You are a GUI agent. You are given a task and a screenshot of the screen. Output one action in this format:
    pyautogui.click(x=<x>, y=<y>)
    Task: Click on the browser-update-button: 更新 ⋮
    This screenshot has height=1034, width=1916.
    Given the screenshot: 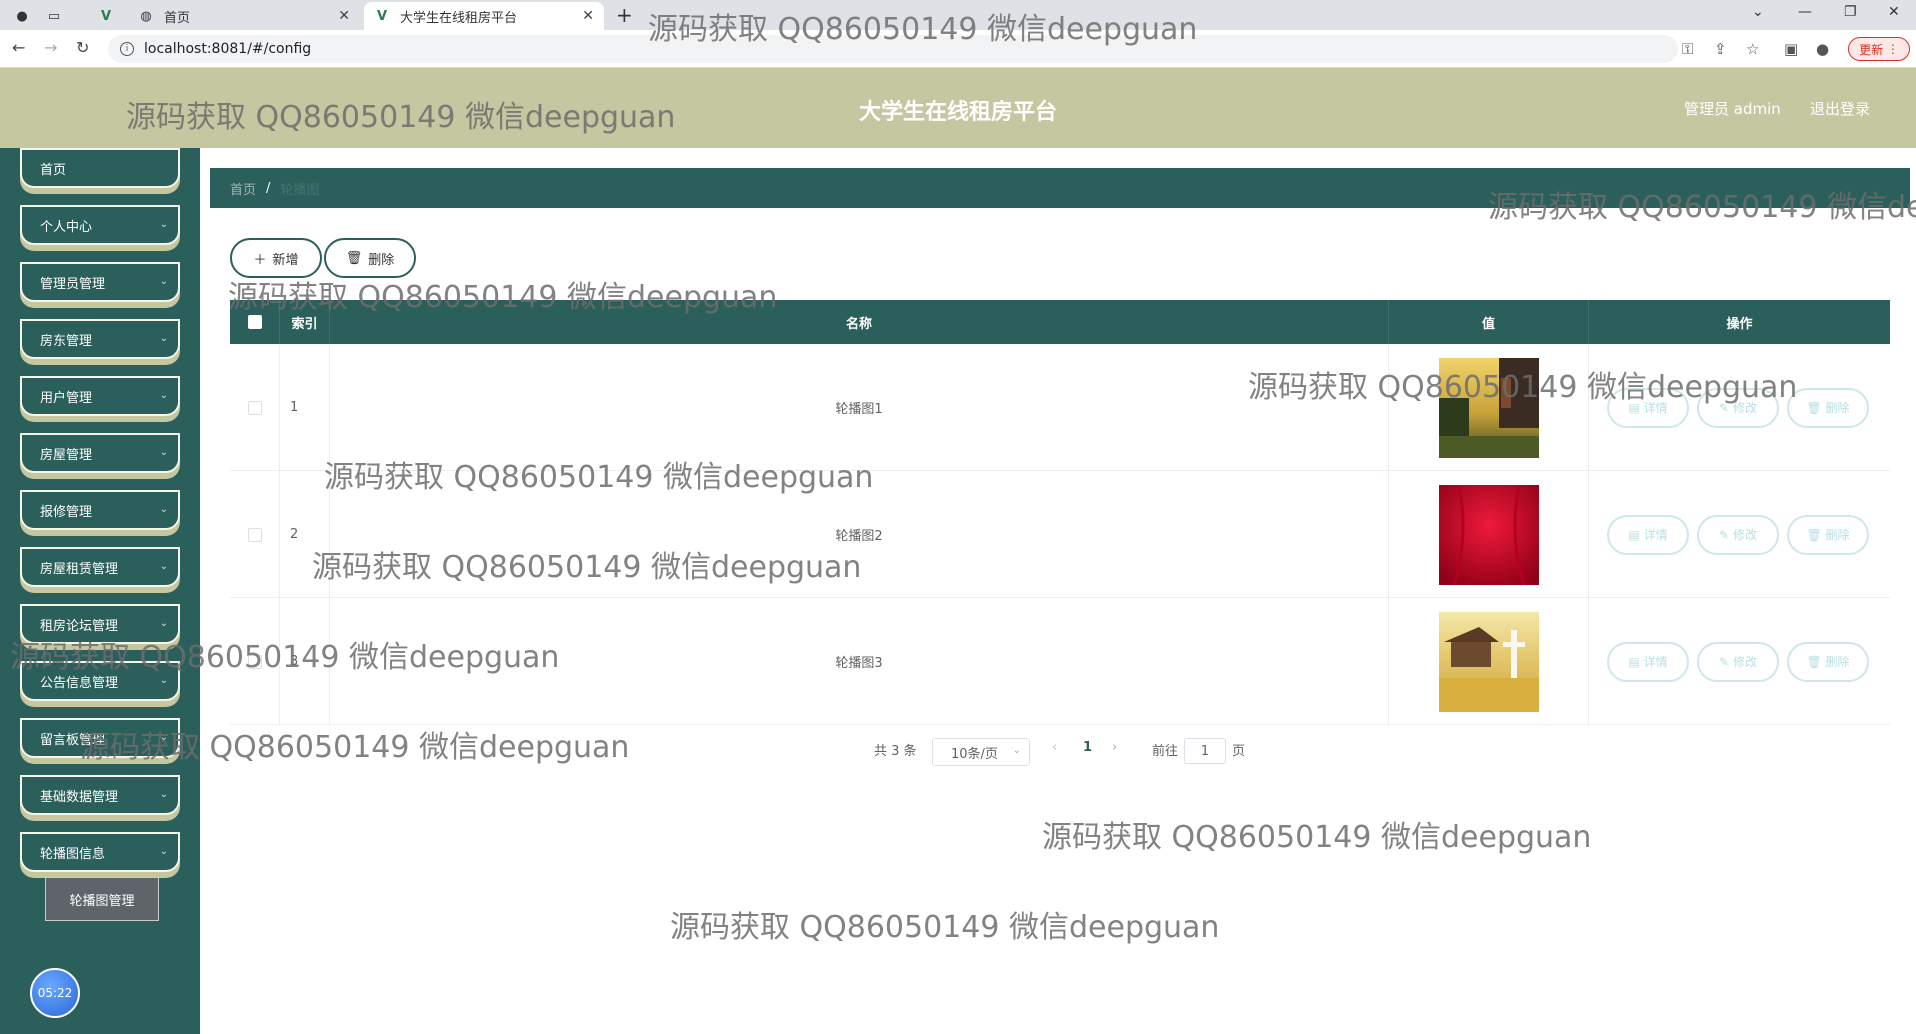 What is the action you would take?
    pyautogui.click(x=1879, y=49)
    